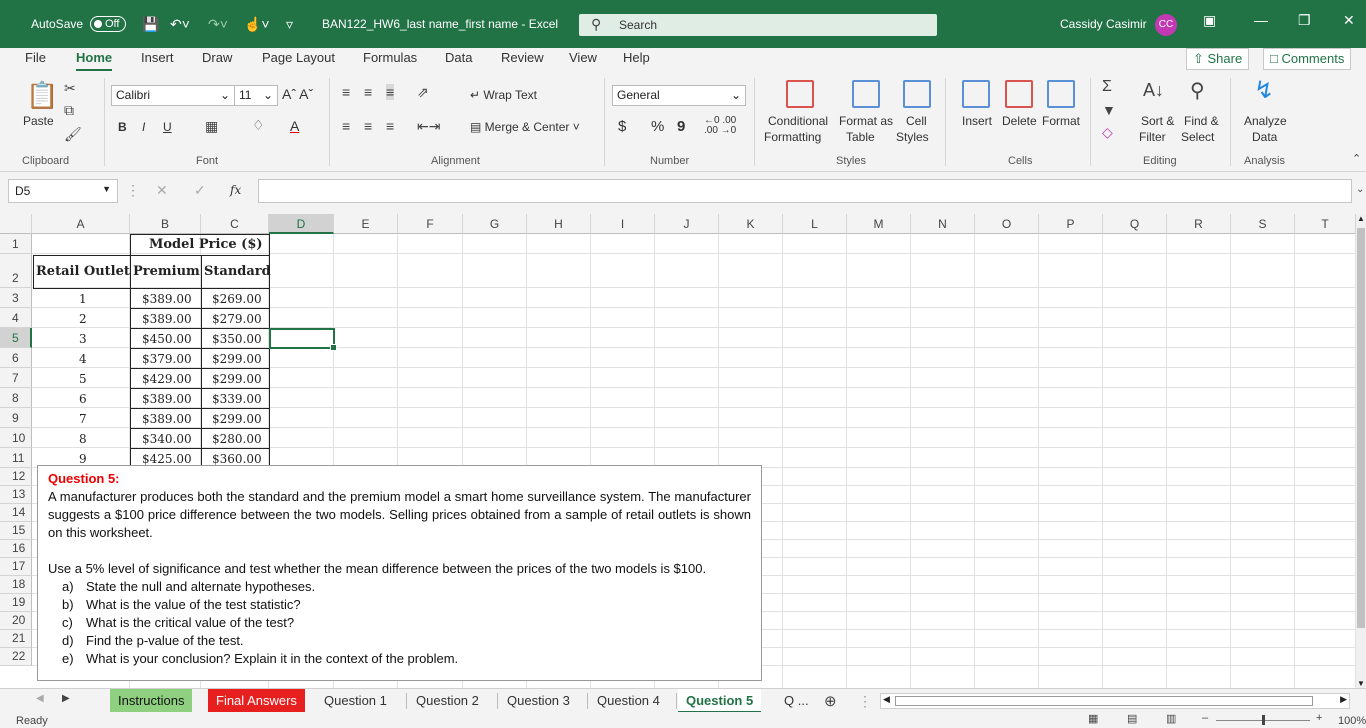  Describe the element at coordinates (628, 701) in the screenshot. I see `sheet-tab-question-4: Question 4` at that location.